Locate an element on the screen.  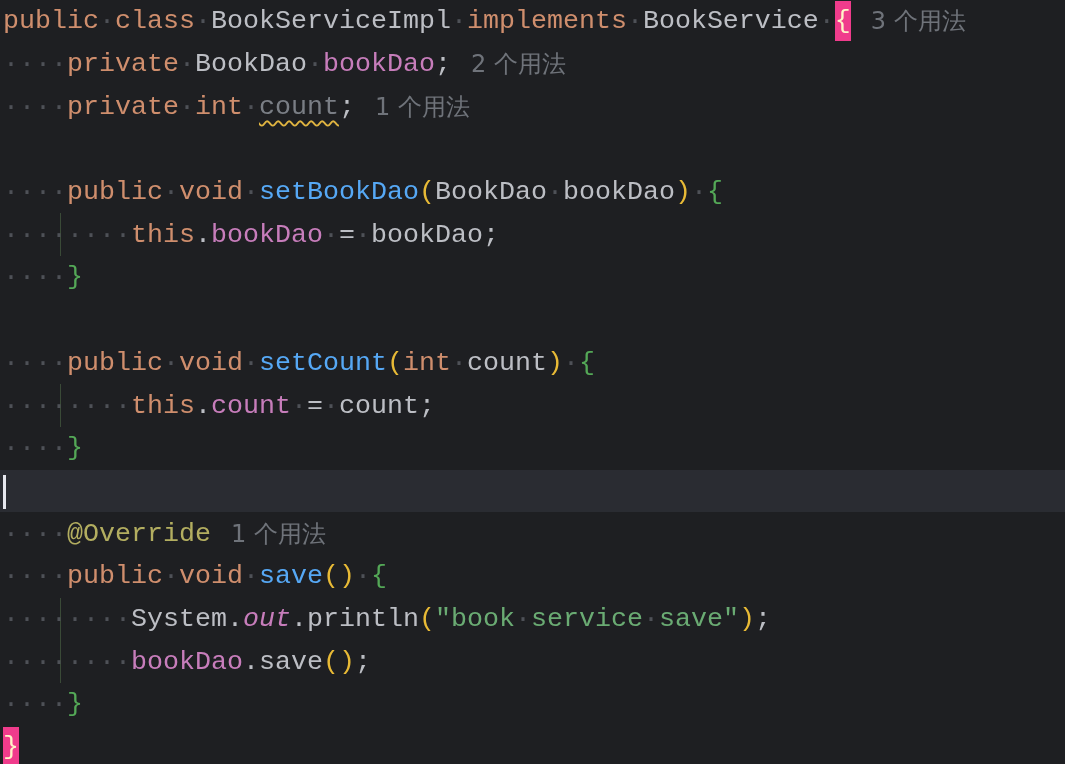
code-line: ····public·void·save()·{ is located at coordinates (195, 577).